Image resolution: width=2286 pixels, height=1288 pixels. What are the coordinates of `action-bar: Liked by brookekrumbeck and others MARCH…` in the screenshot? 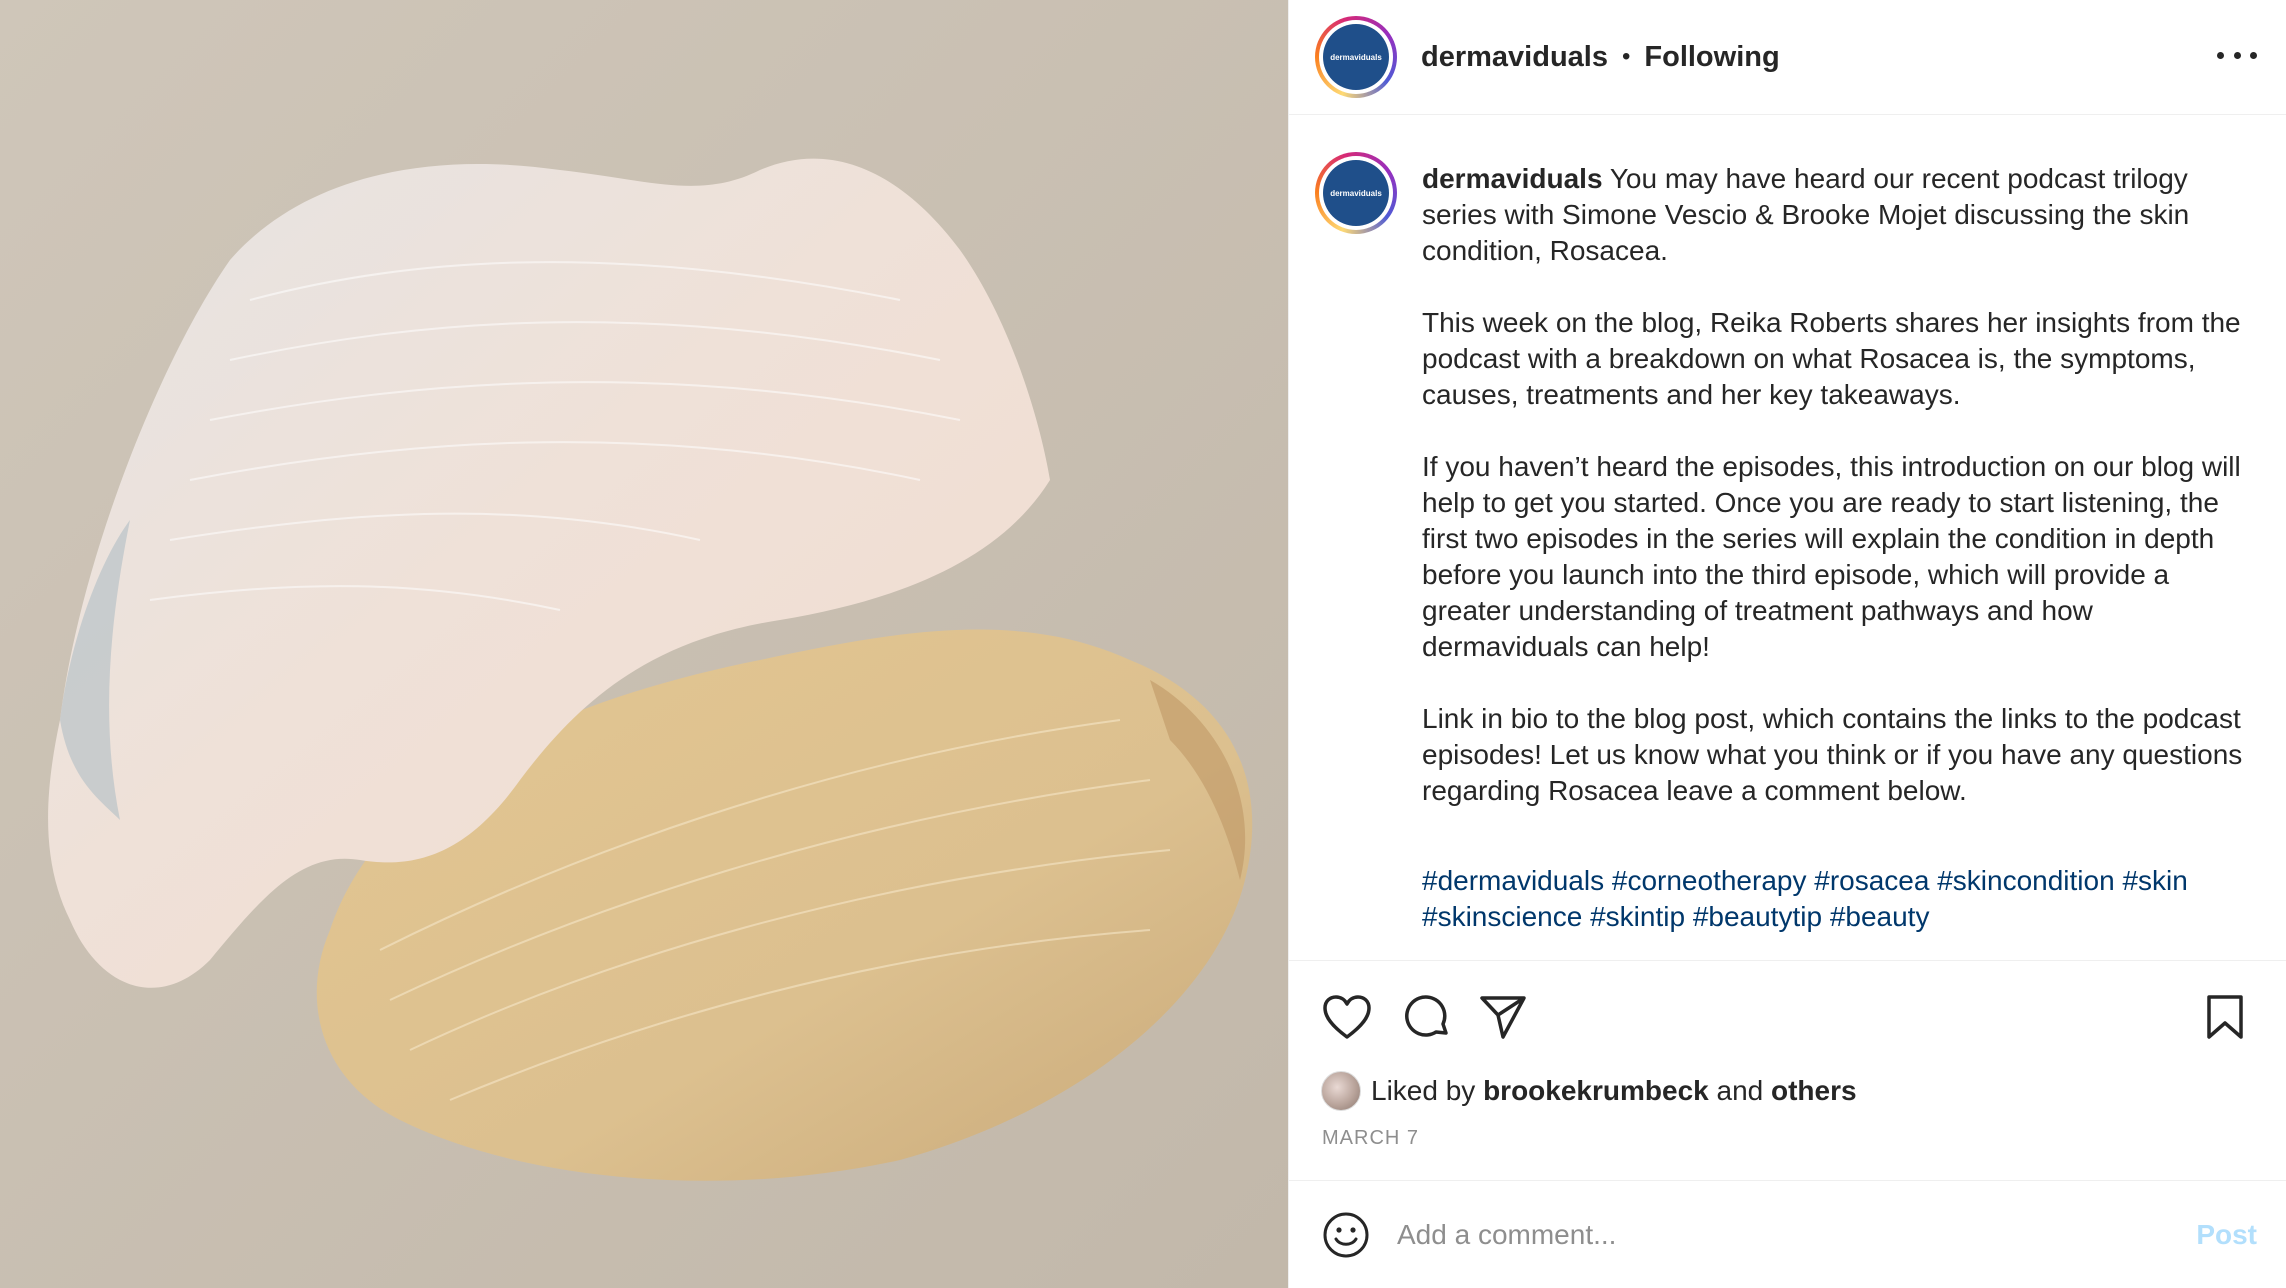 It's located at (1787, 1070).